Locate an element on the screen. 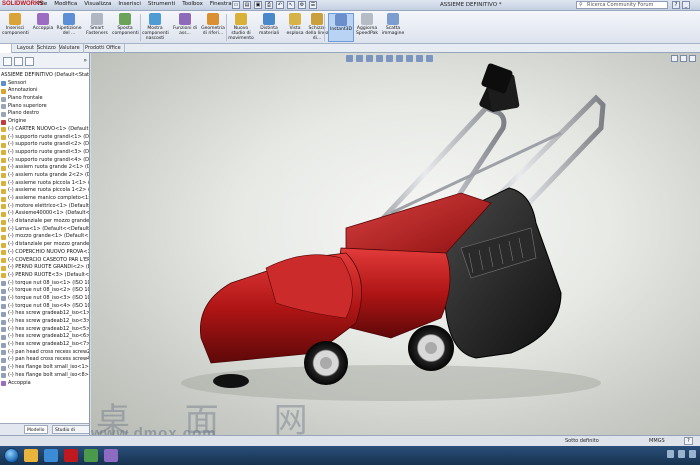 The width and height of the screenshot is (700, 465). app-taskbar-icon is located at coordinates (91, 455).